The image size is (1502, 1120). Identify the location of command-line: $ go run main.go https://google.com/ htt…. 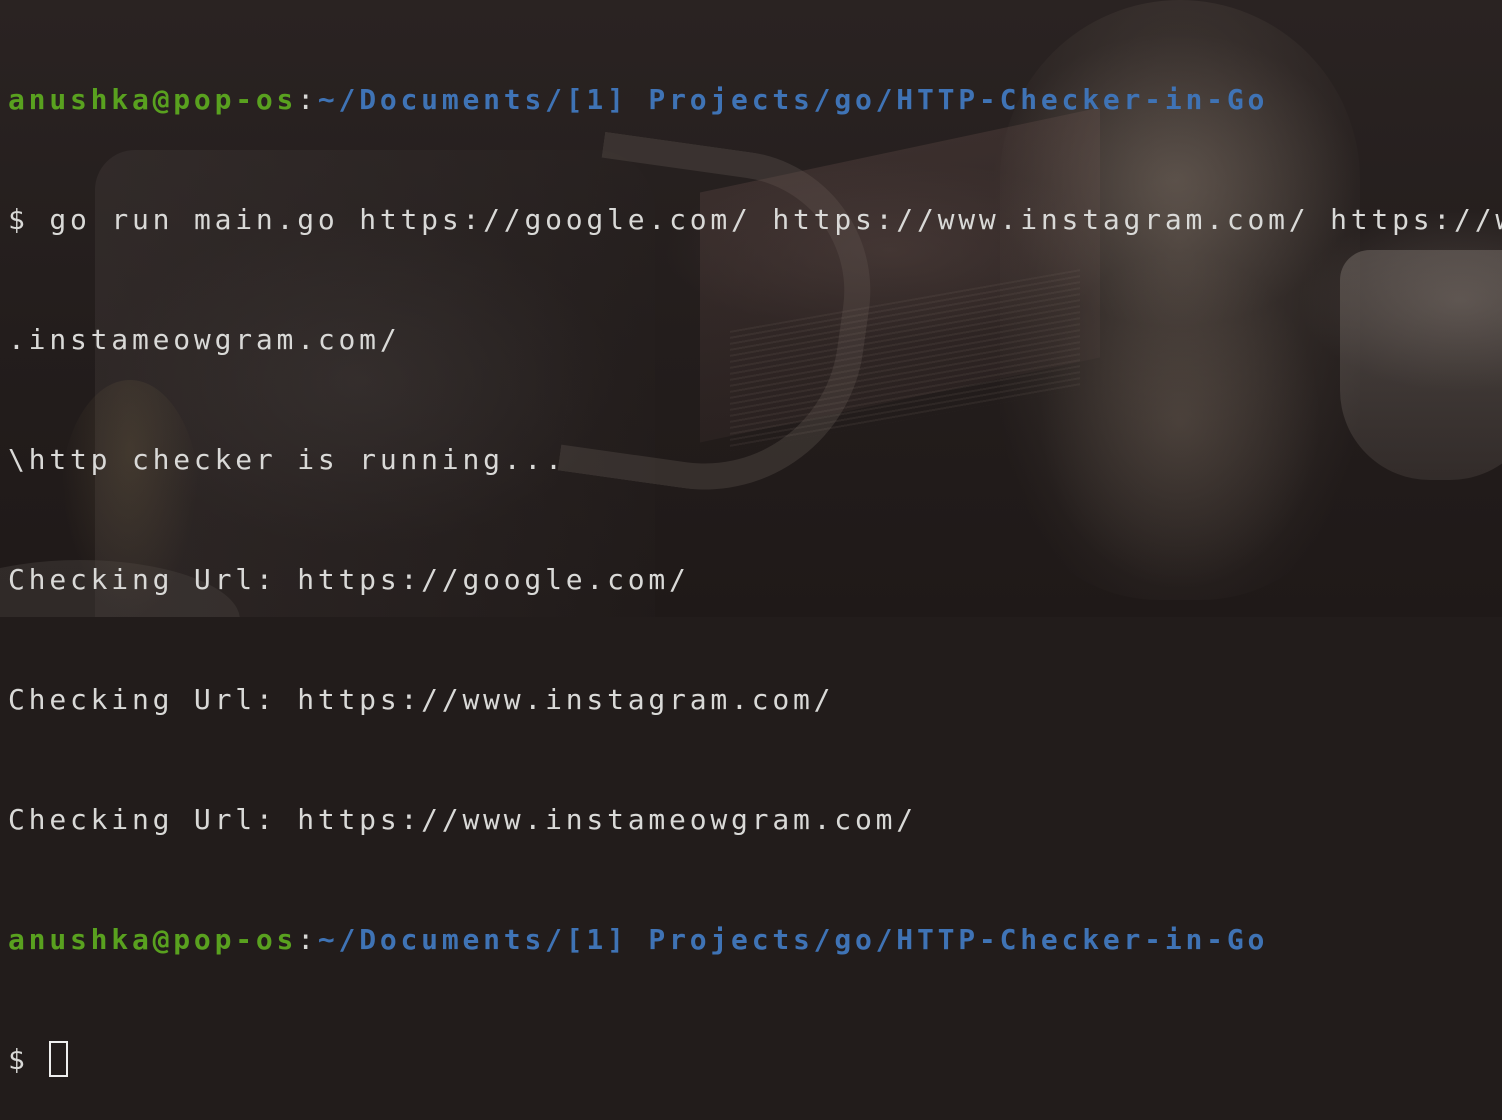
(755, 220).